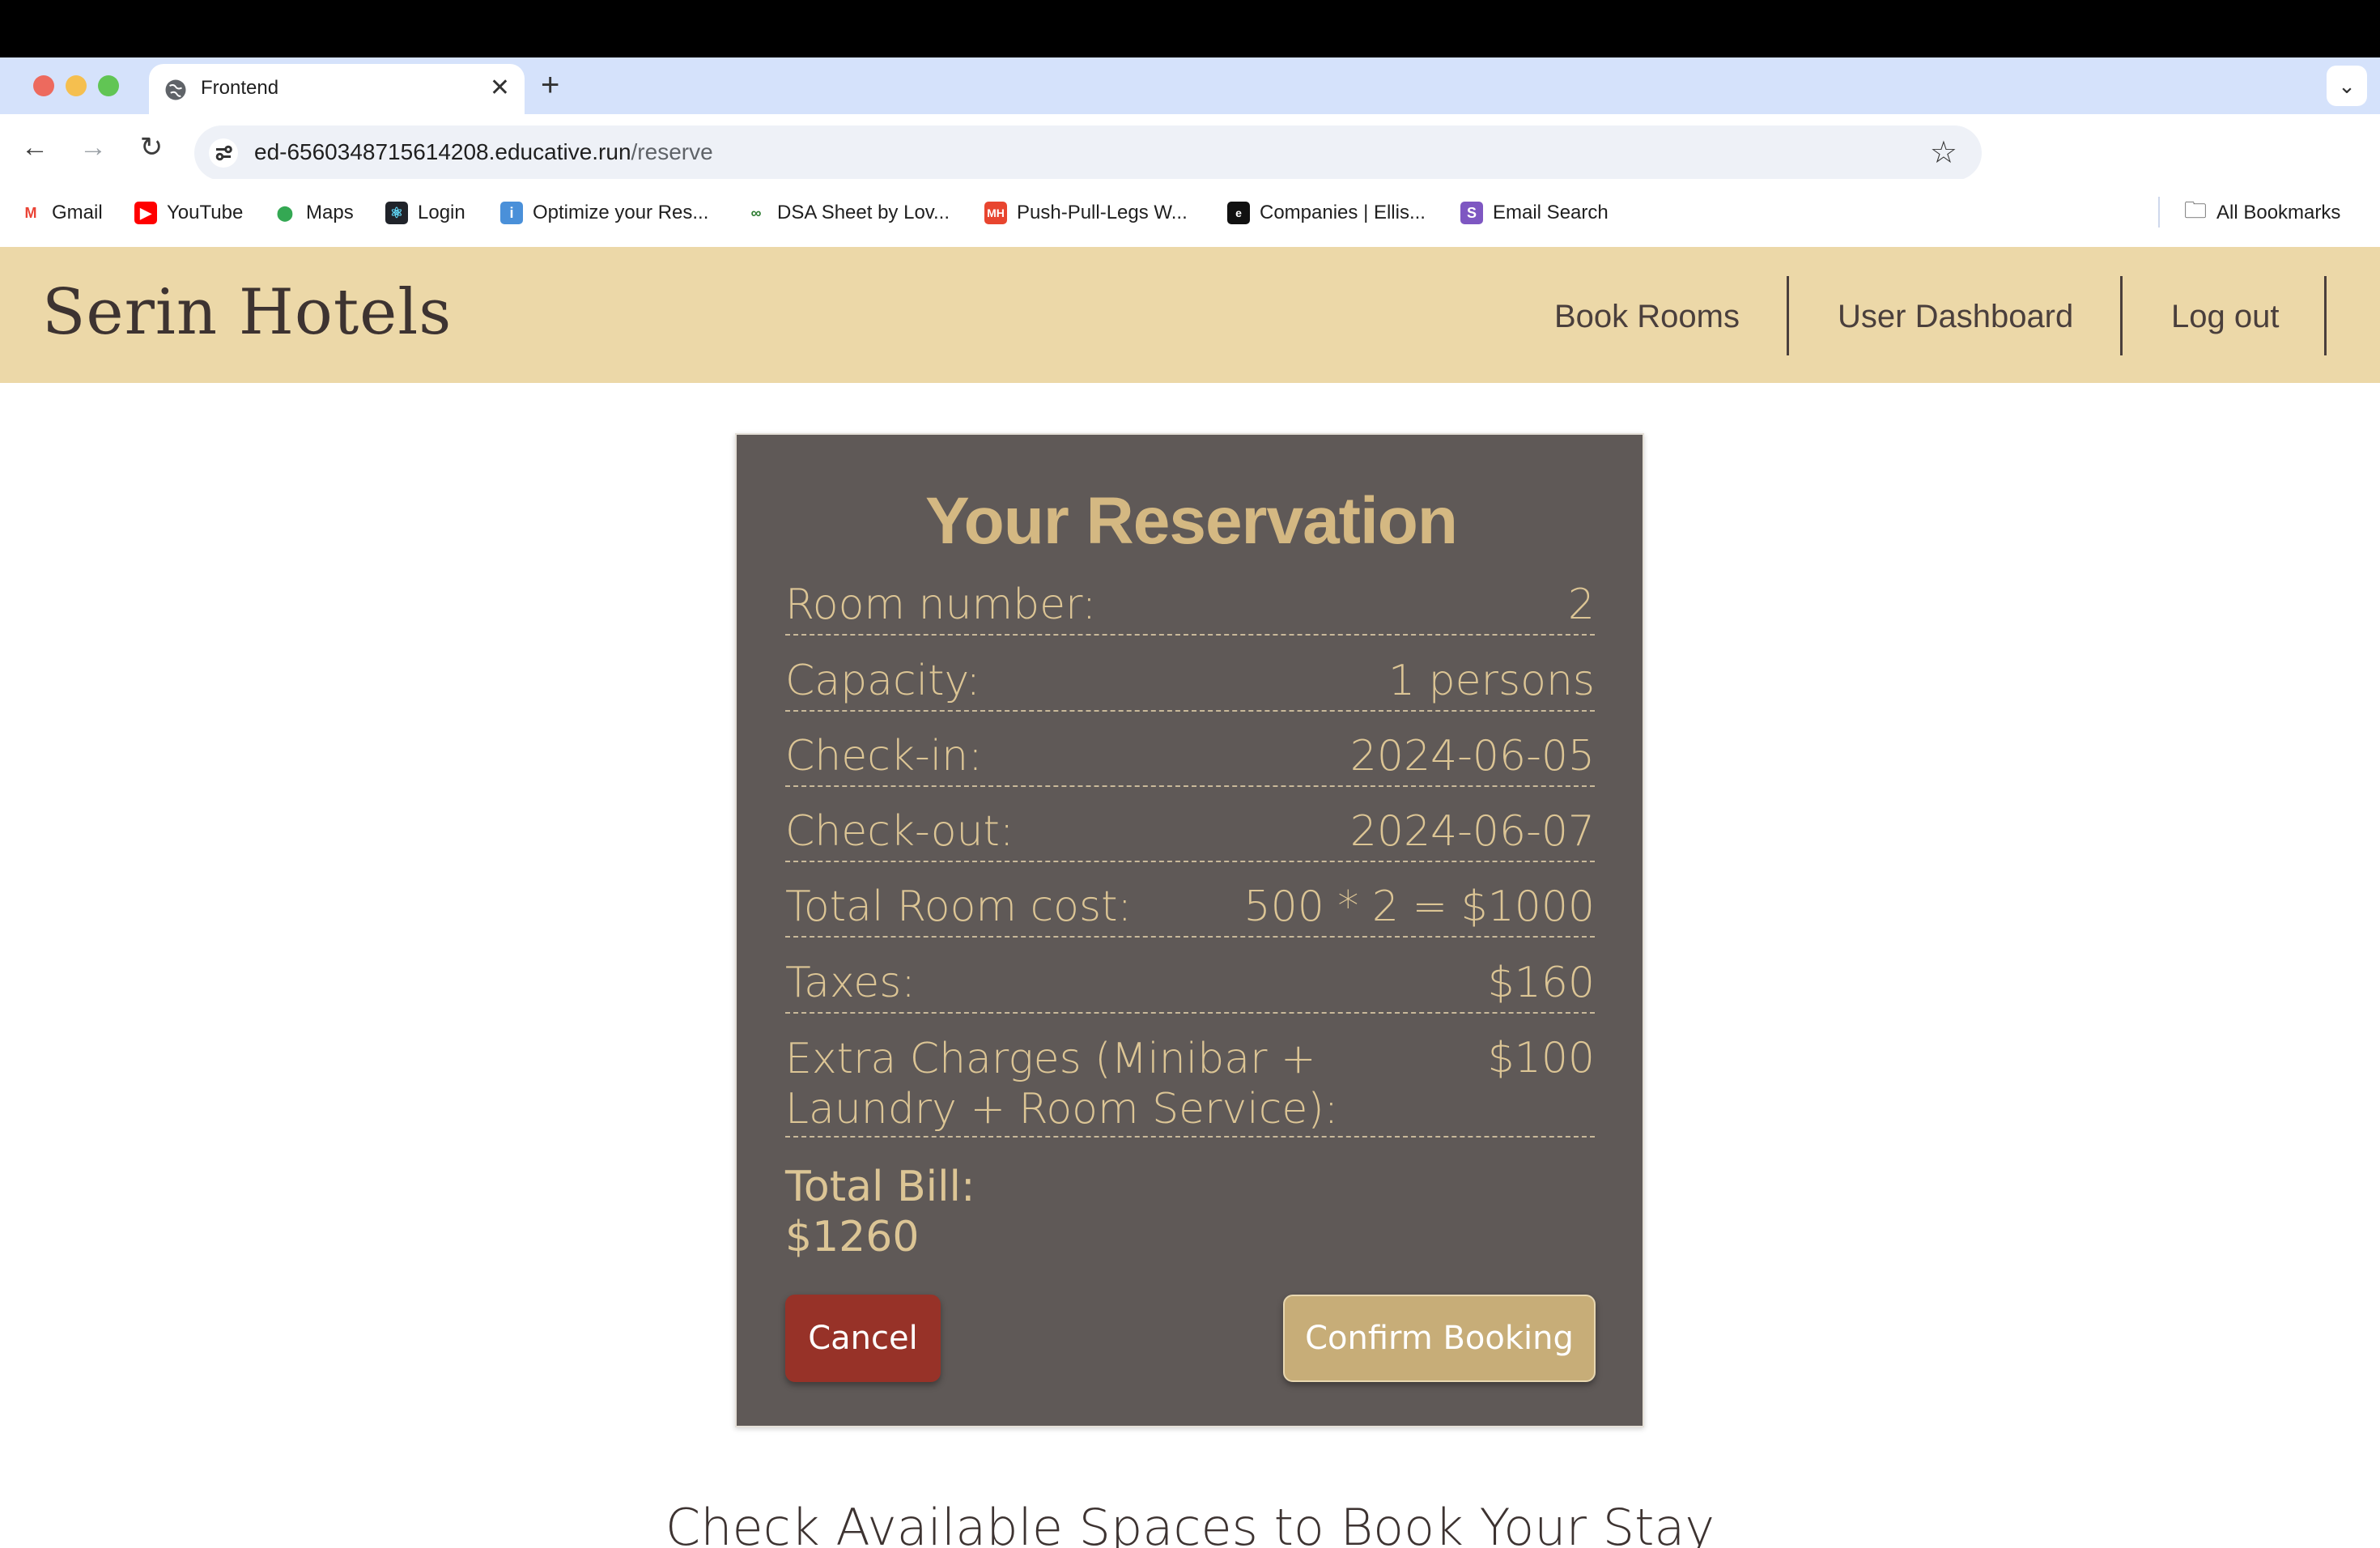 The image size is (2380, 1548). What do you see at coordinates (224, 153) in the screenshot?
I see `site-info-icon` at bounding box center [224, 153].